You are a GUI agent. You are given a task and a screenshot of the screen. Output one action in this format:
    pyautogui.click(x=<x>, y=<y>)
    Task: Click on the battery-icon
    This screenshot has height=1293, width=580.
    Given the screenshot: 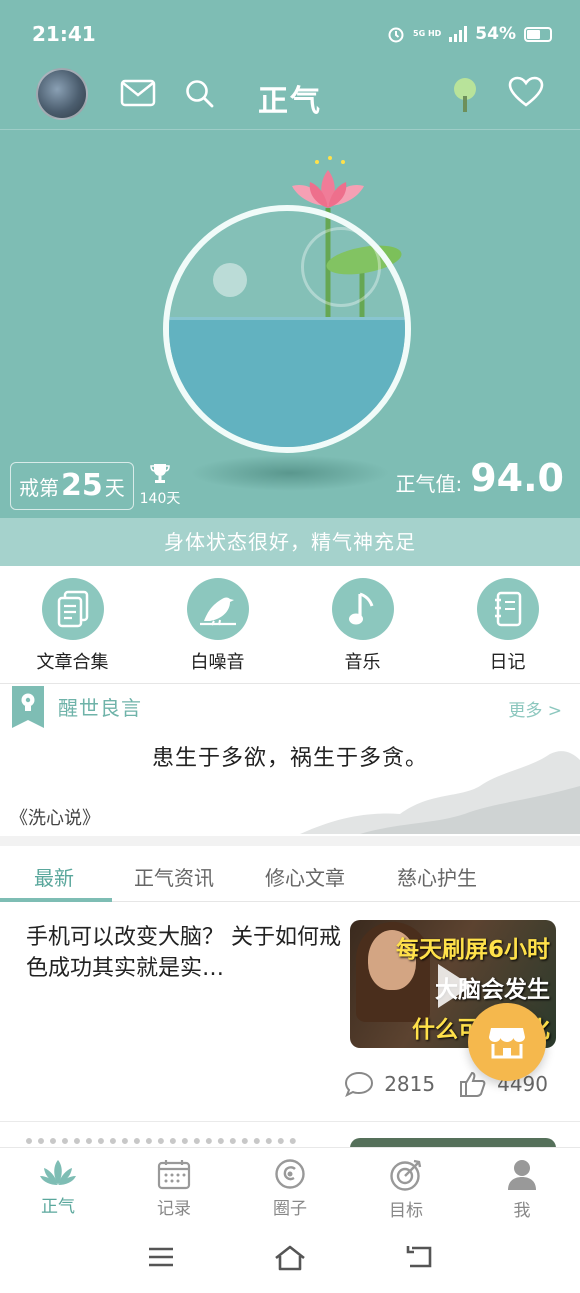 What is the action you would take?
    pyautogui.click(x=538, y=34)
    